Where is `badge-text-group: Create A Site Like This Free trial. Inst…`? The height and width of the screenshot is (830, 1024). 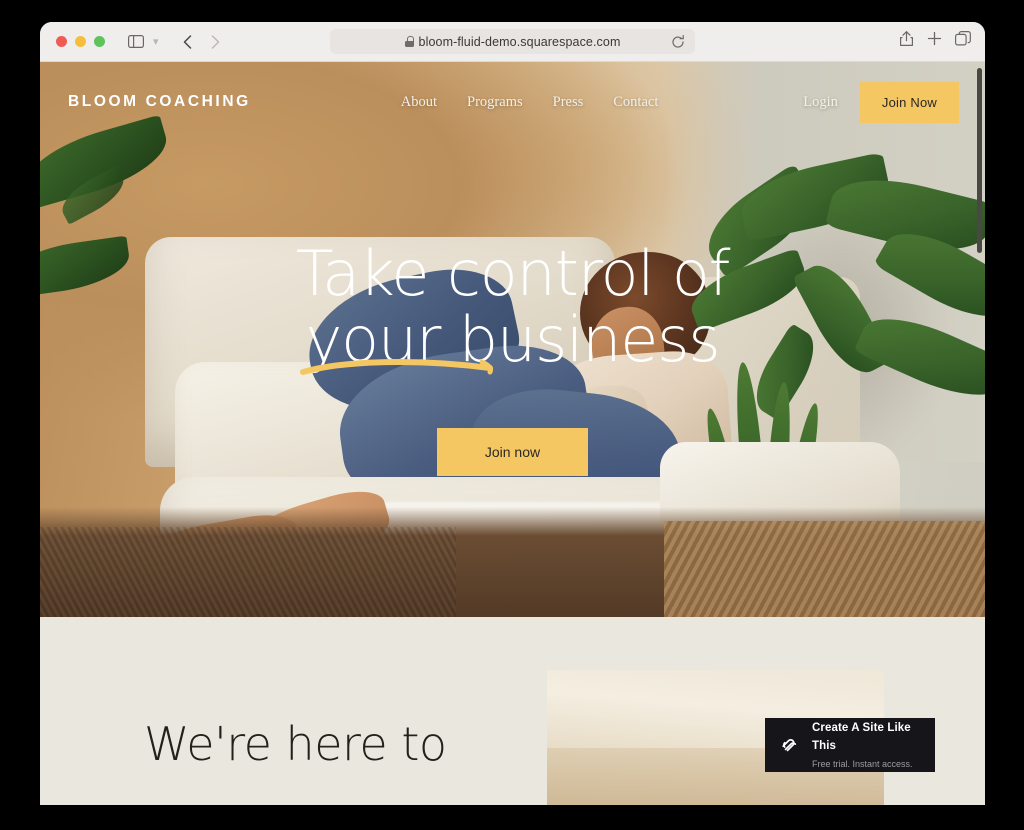
badge-text-group: Create A Site Like This Free trial. Inst… is located at coordinates (866, 745).